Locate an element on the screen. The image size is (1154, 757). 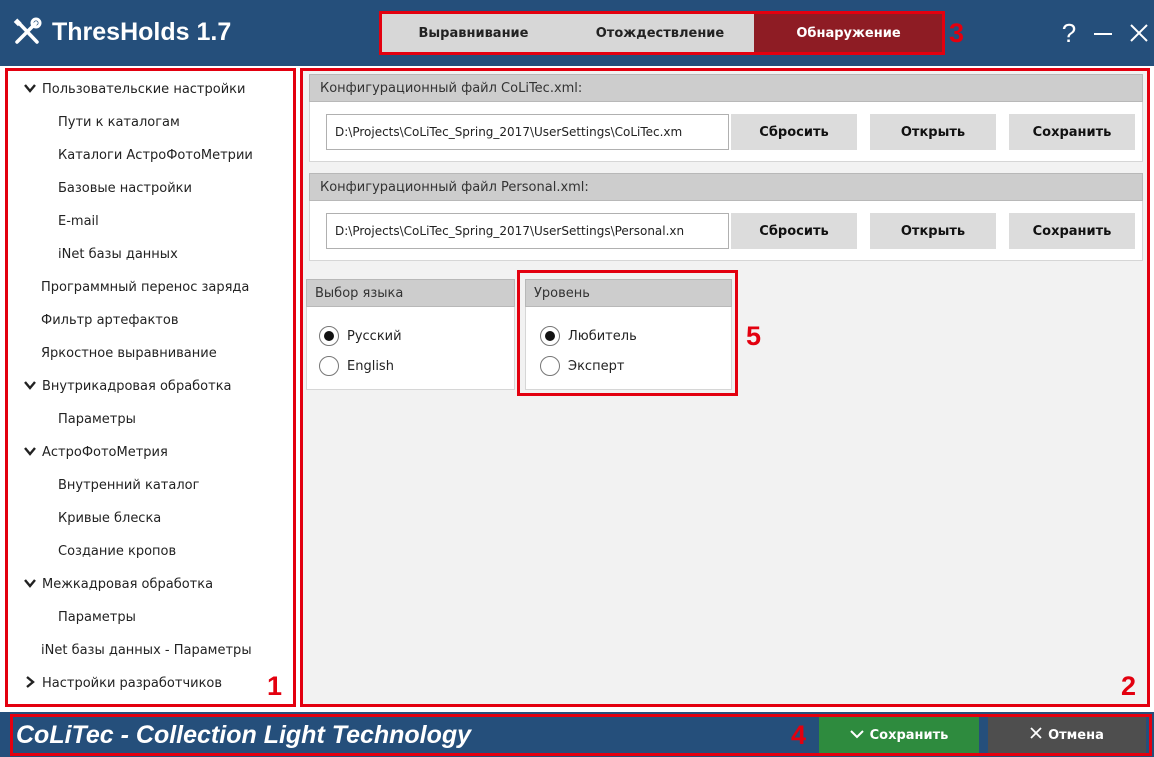
language-group: Русский English is located at coordinates (410, 348).